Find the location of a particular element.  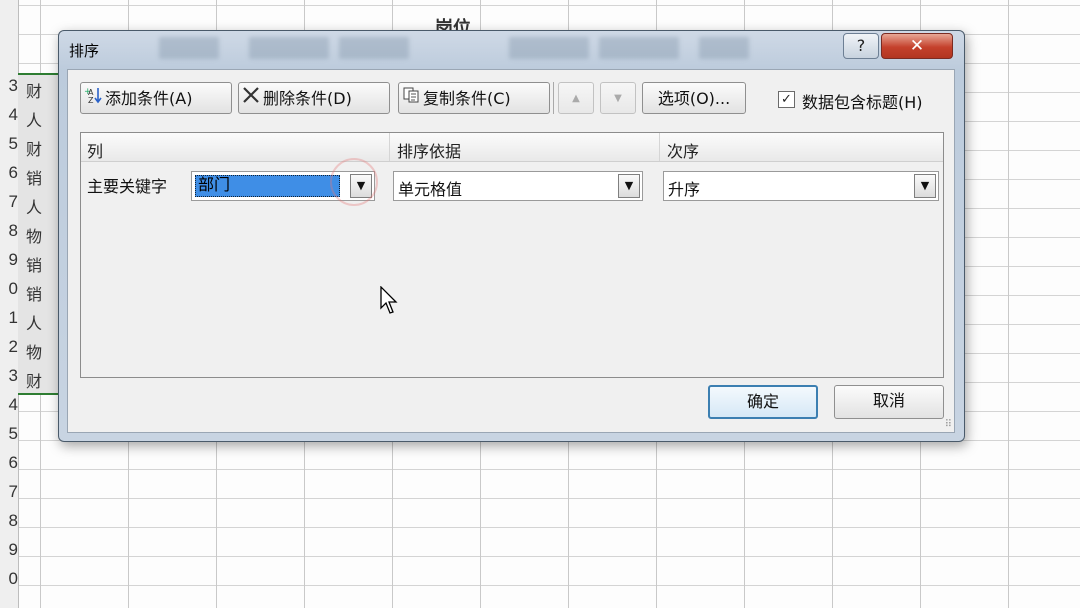

help-button: ? is located at coordinates (861, 46).